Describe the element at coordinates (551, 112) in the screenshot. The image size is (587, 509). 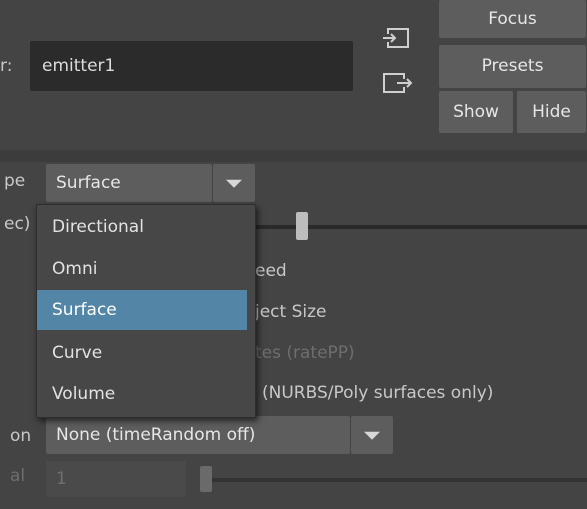
I see `hide-button: Hide` at that location.